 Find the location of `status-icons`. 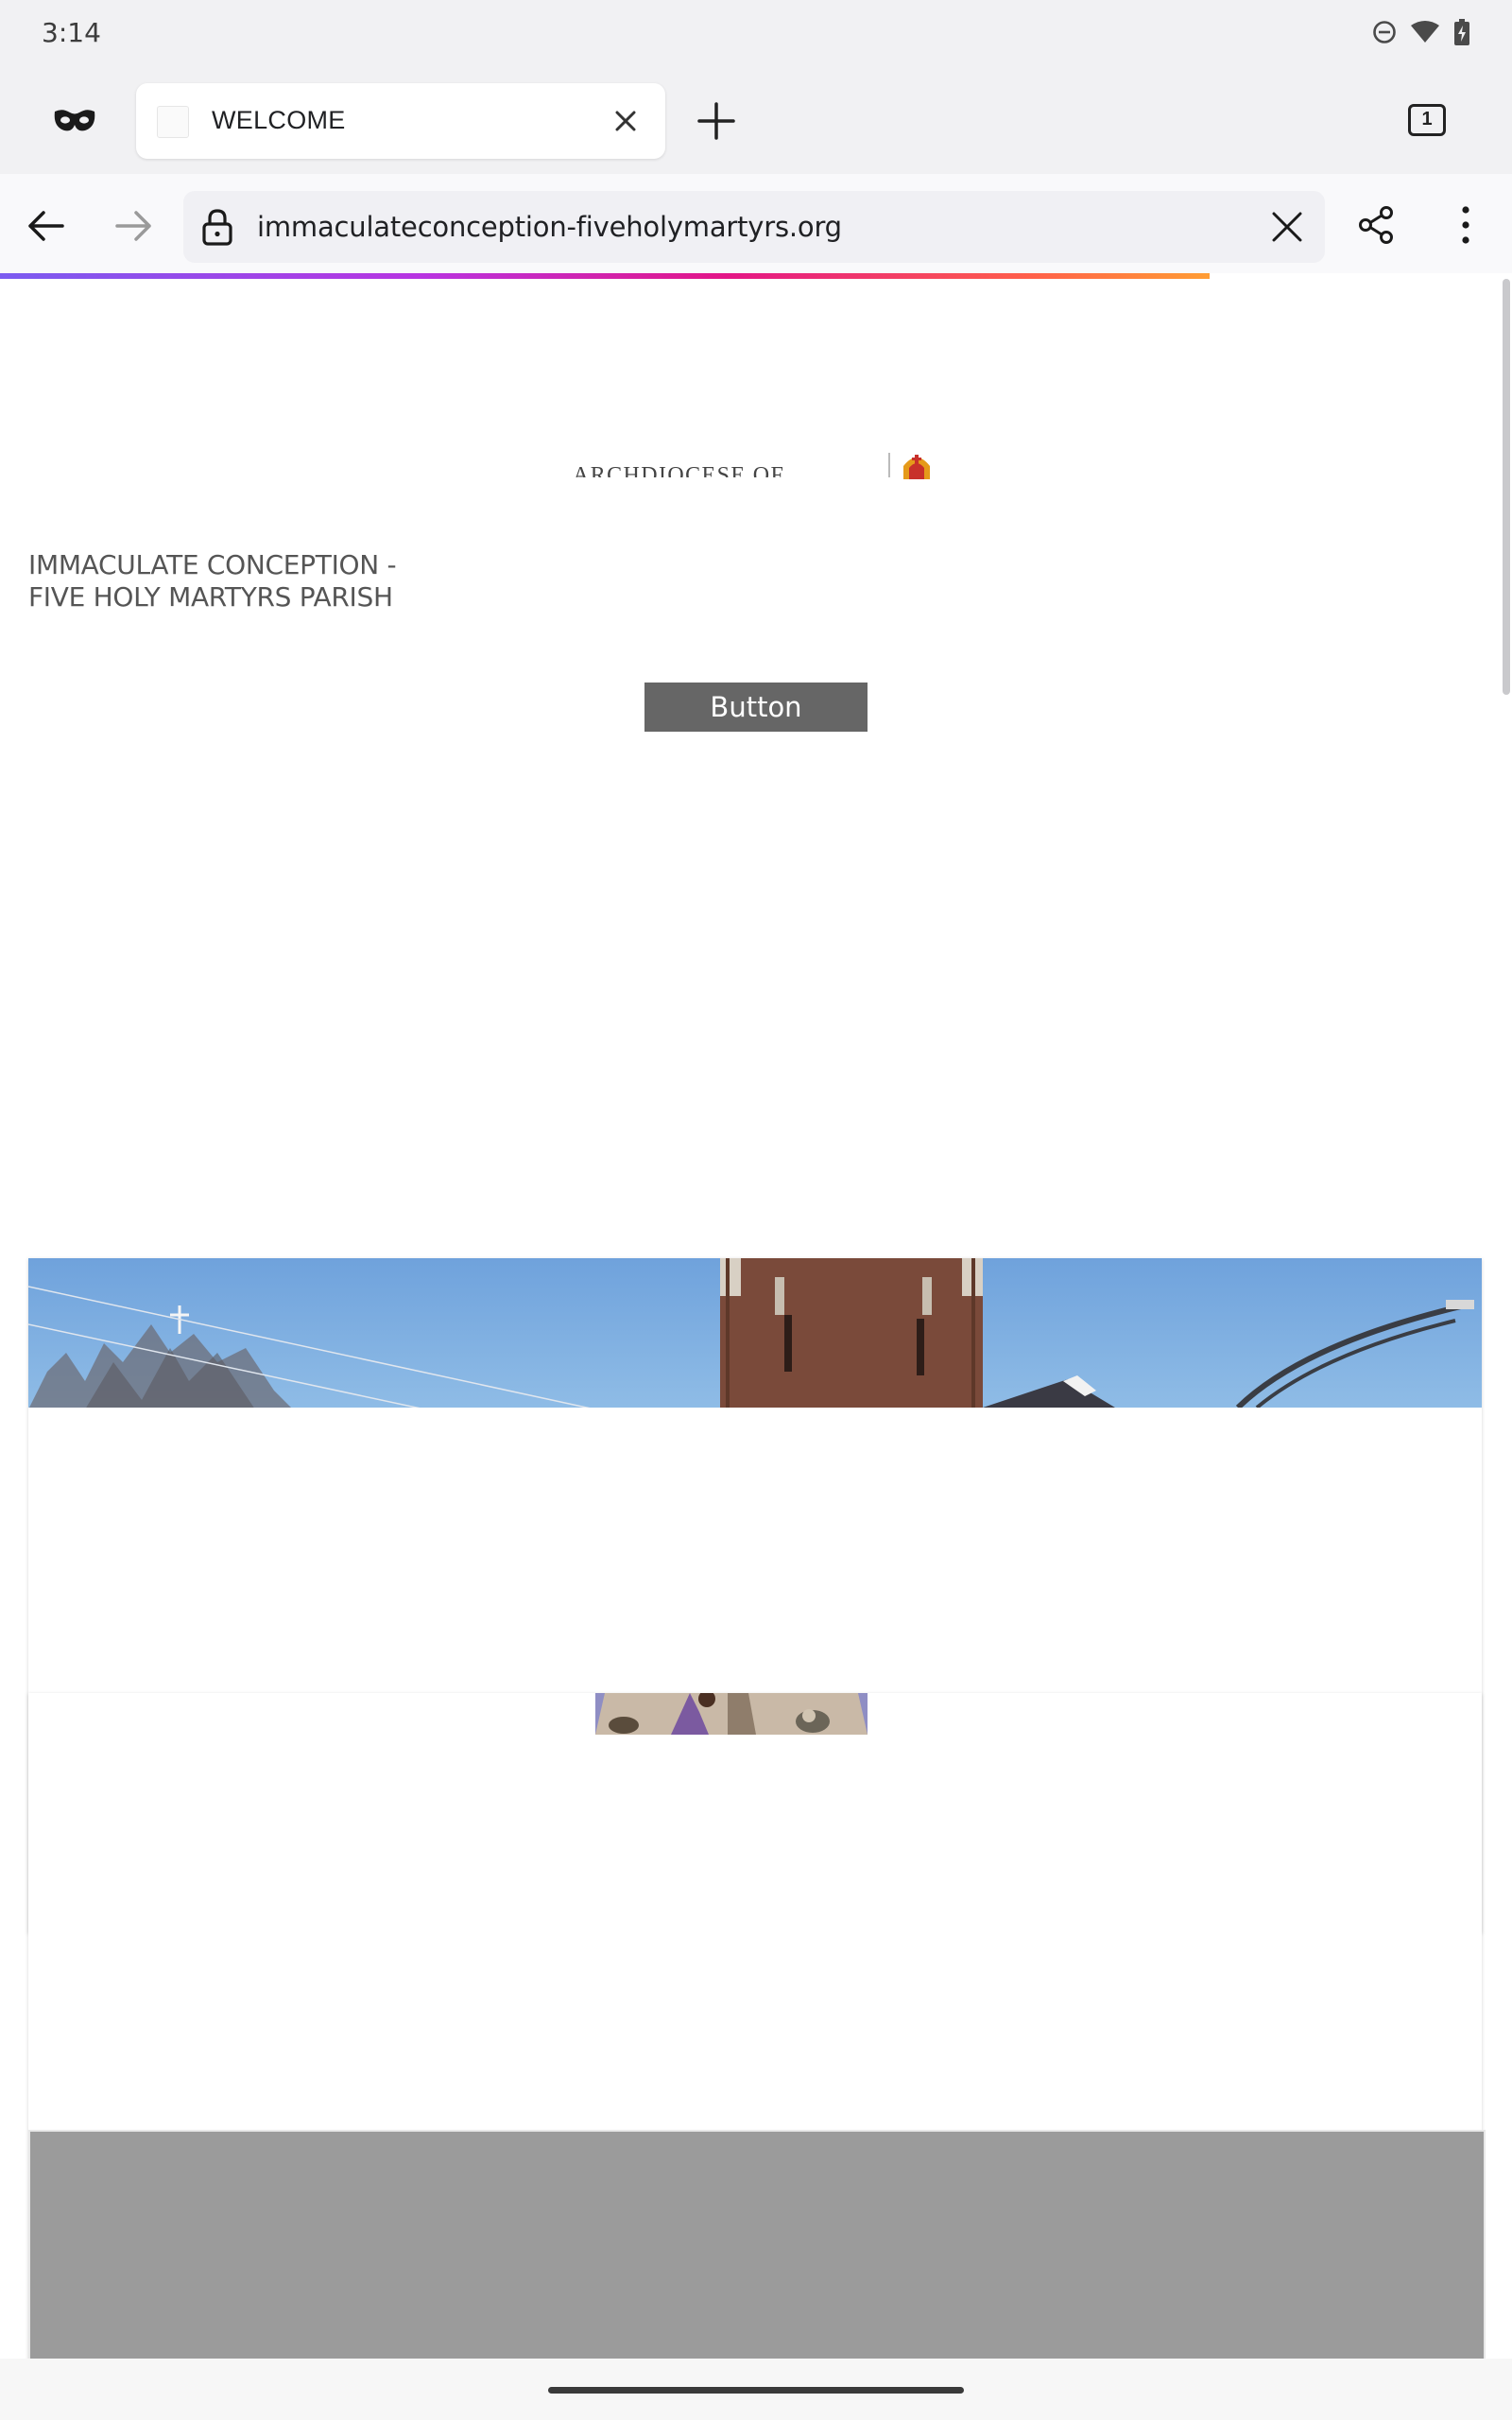

status-icons is located at coordinates (1421, 32).